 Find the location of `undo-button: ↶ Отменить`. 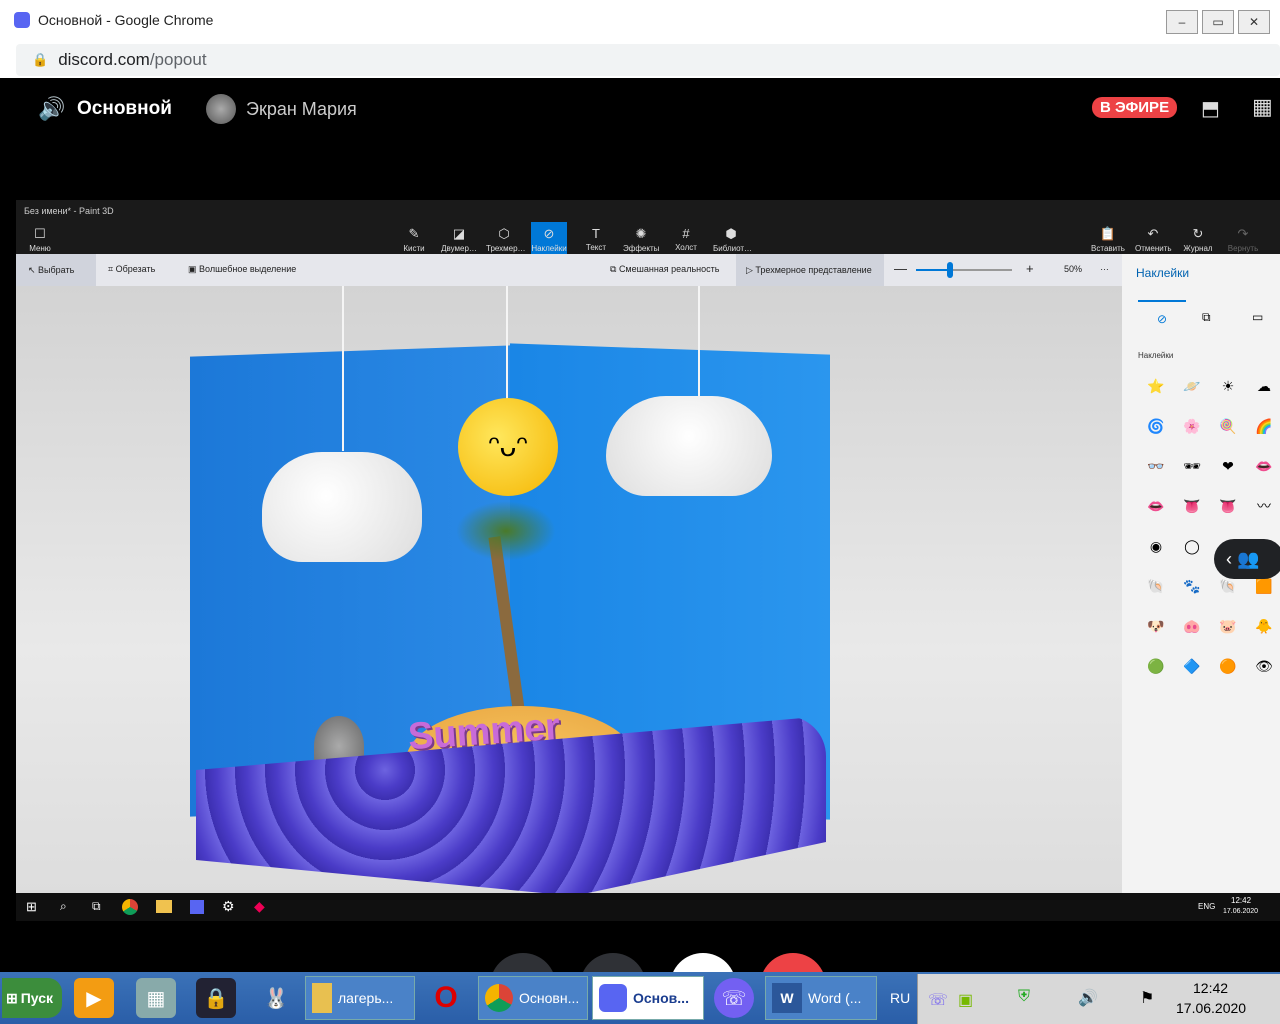

undo-button: ↶ Отменить is located at coordinates (1153, 239).